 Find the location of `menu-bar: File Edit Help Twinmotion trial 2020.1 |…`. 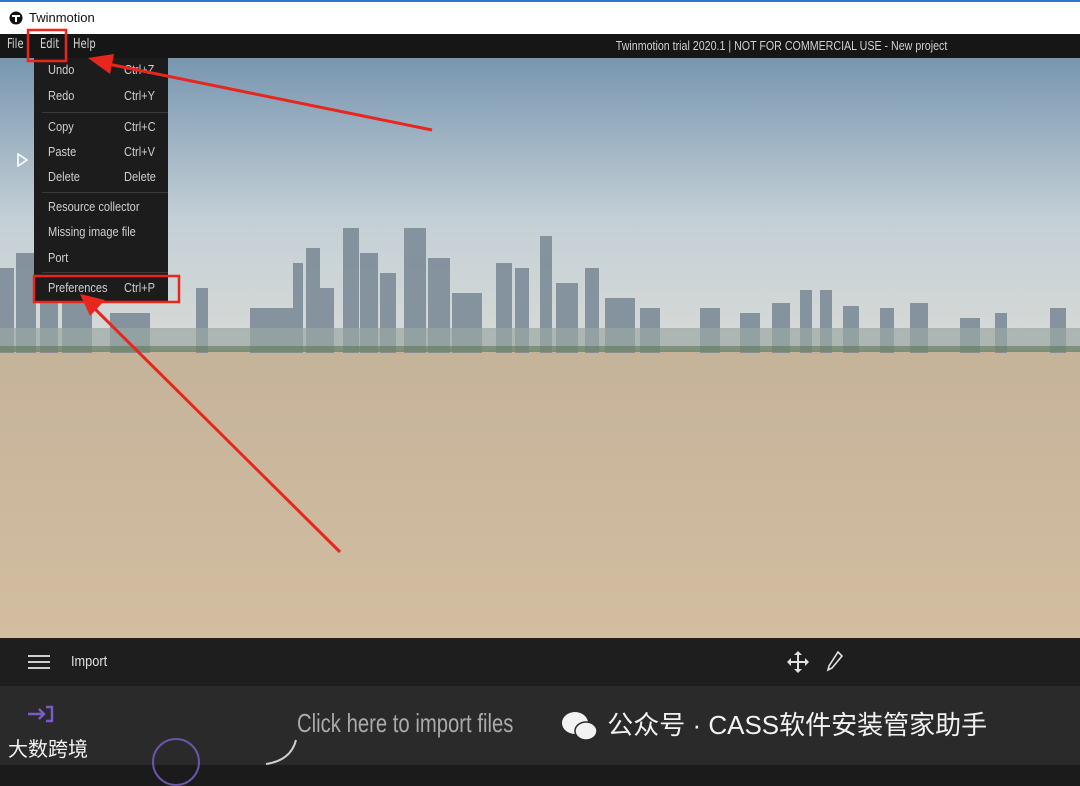

menu-bar: File Edit Help Twinmotion trial 2020.1 |… is located at coordinates (540, 46).